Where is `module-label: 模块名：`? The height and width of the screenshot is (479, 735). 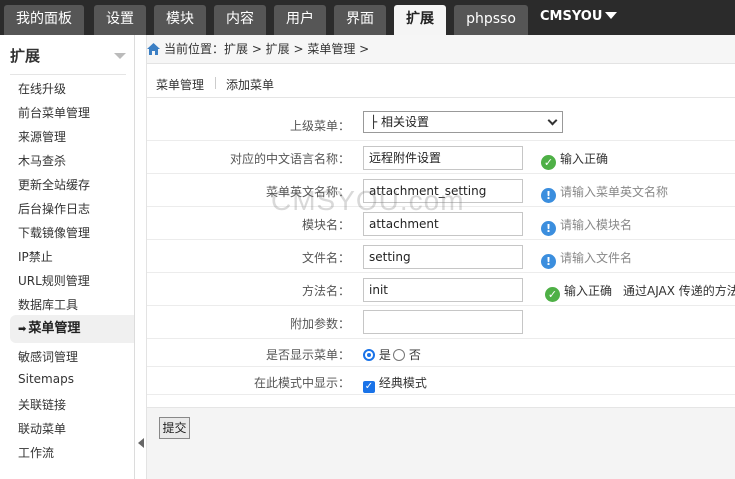
module-label: 模块名： is located at coordinates (325, 225).